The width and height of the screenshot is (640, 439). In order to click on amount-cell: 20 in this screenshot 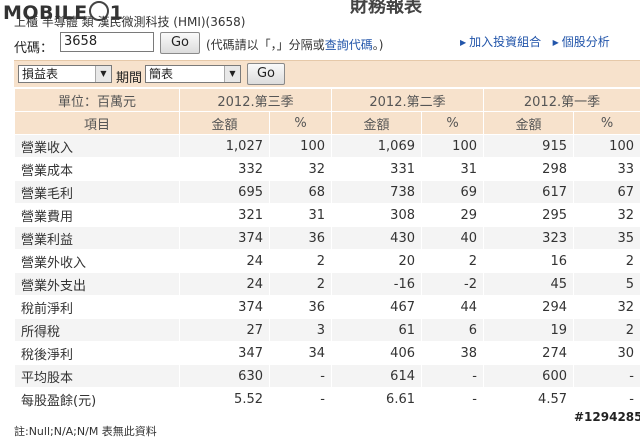, I will do `click(377, 261)`.